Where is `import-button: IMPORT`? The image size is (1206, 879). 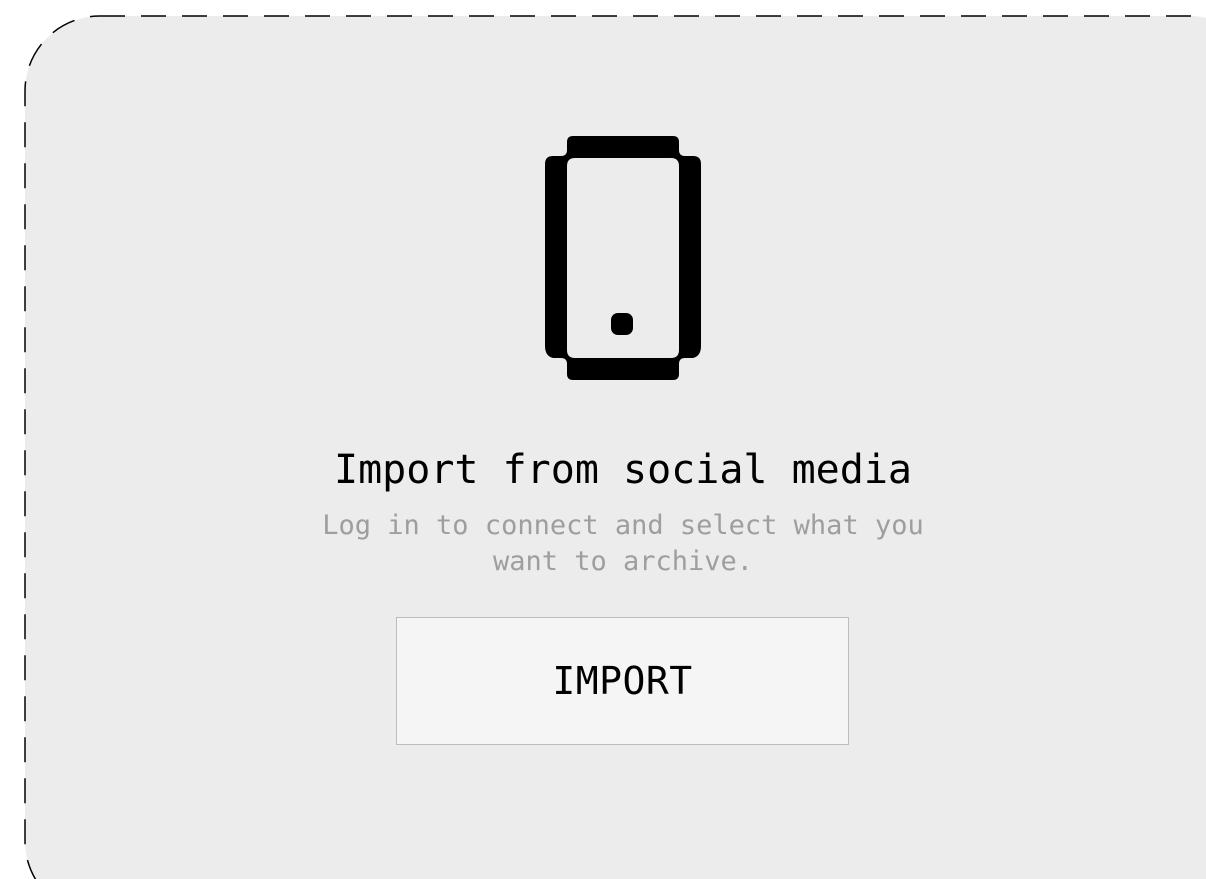
import-button: IMPORT is located at coordinates (622, 681).